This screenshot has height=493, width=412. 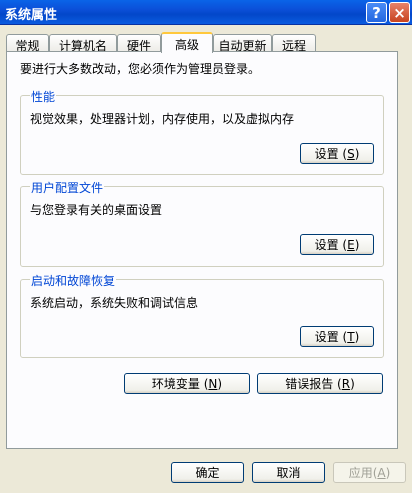 What do you see at coordinates (381, 472) in the screenshot?
I see `apply-hotkey: A` at bounding box center [381, 472].